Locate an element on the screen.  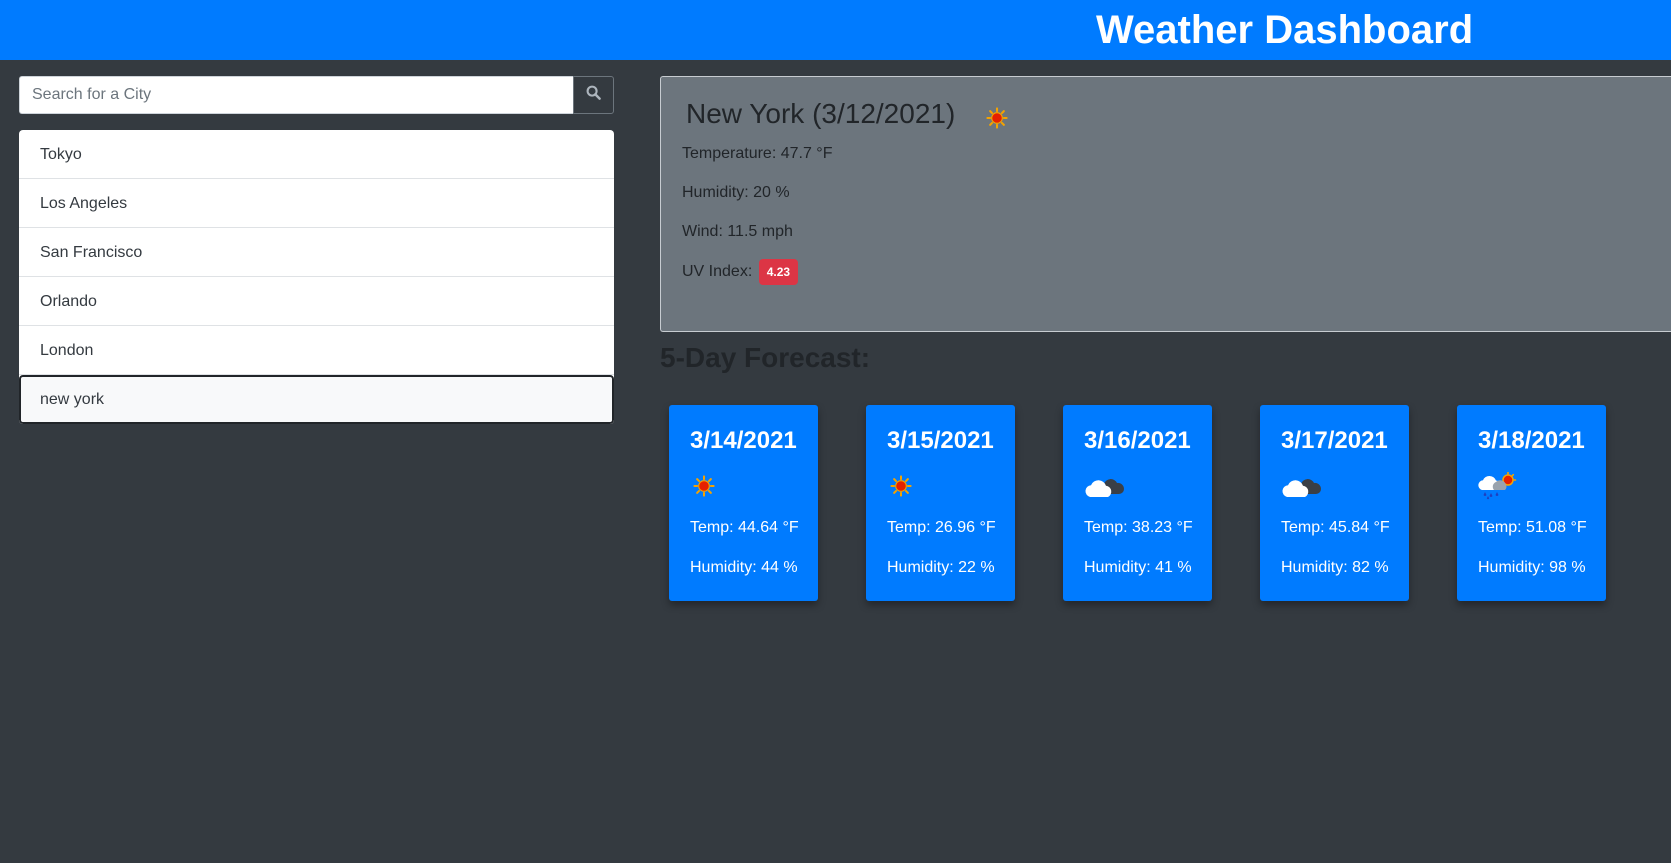
forecast-humidity: Humidity: 41 % is located at coordinates (1138, 567).